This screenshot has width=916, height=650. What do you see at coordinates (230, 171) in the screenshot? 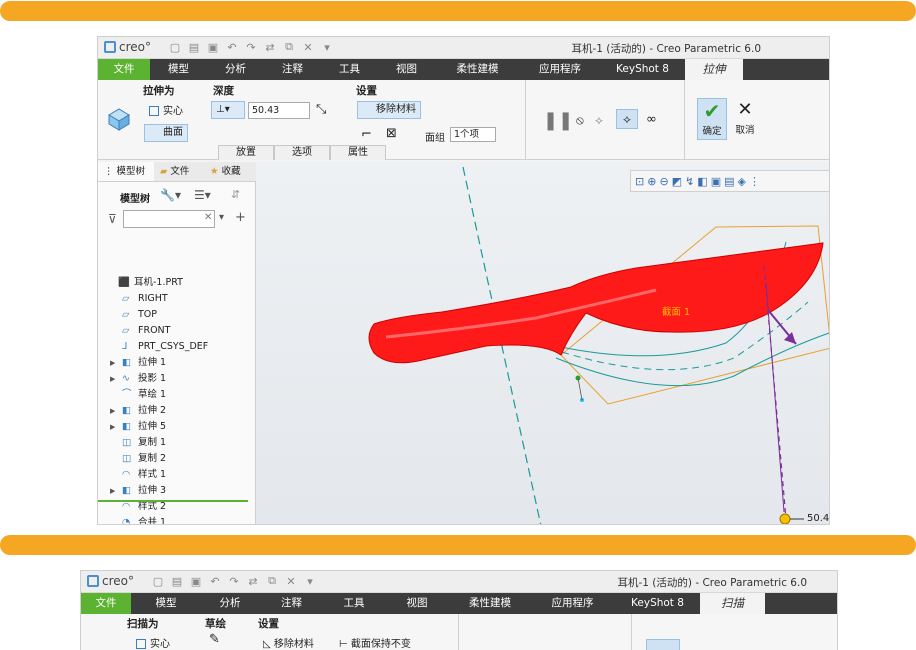
I see `tab-favorites: ★ 收藏` at bounding box center [230, 171].